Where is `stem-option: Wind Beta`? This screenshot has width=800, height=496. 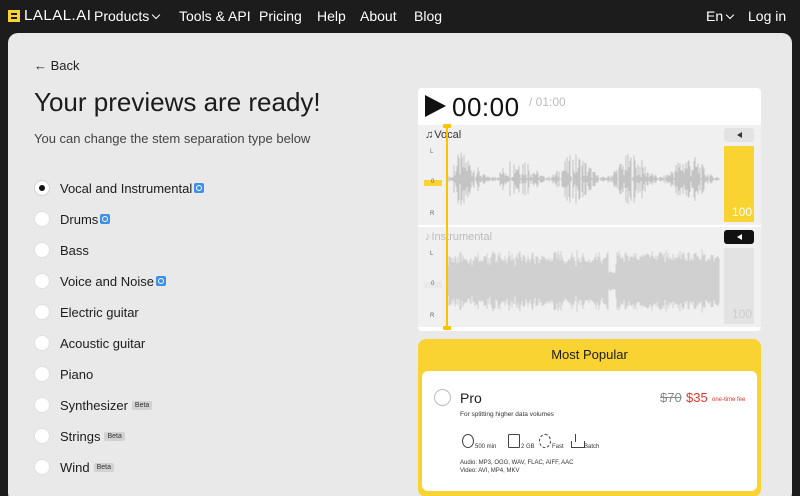
stem-option: Wind Beta is located at coordinates (74, 467).